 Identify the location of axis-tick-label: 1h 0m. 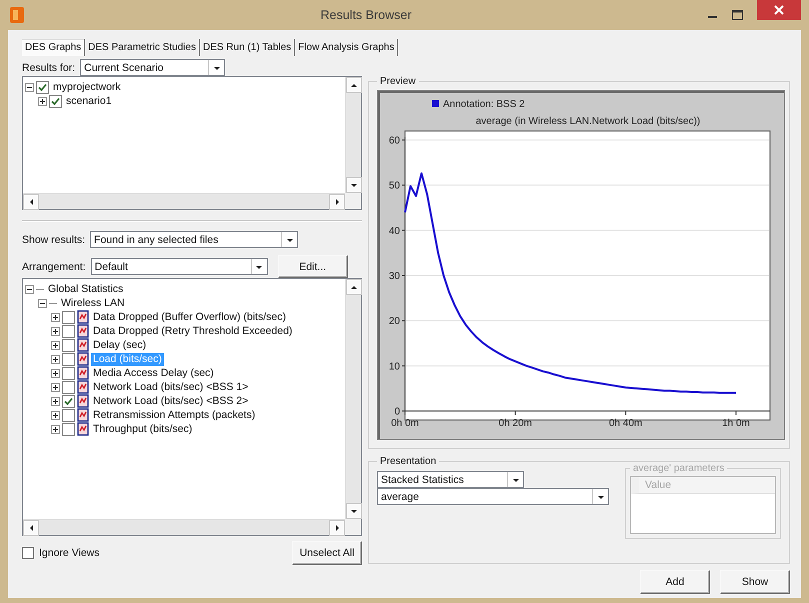
(736, 423).